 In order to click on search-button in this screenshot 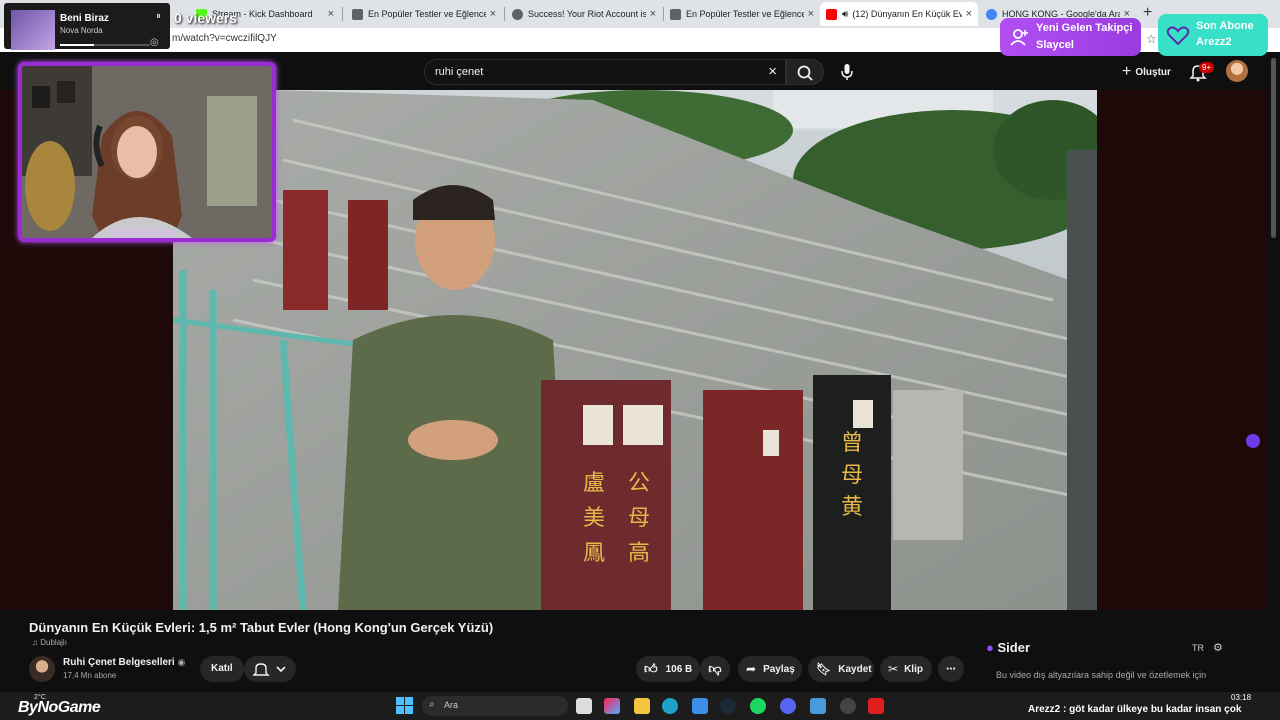, I will do `click(805, 72)`.